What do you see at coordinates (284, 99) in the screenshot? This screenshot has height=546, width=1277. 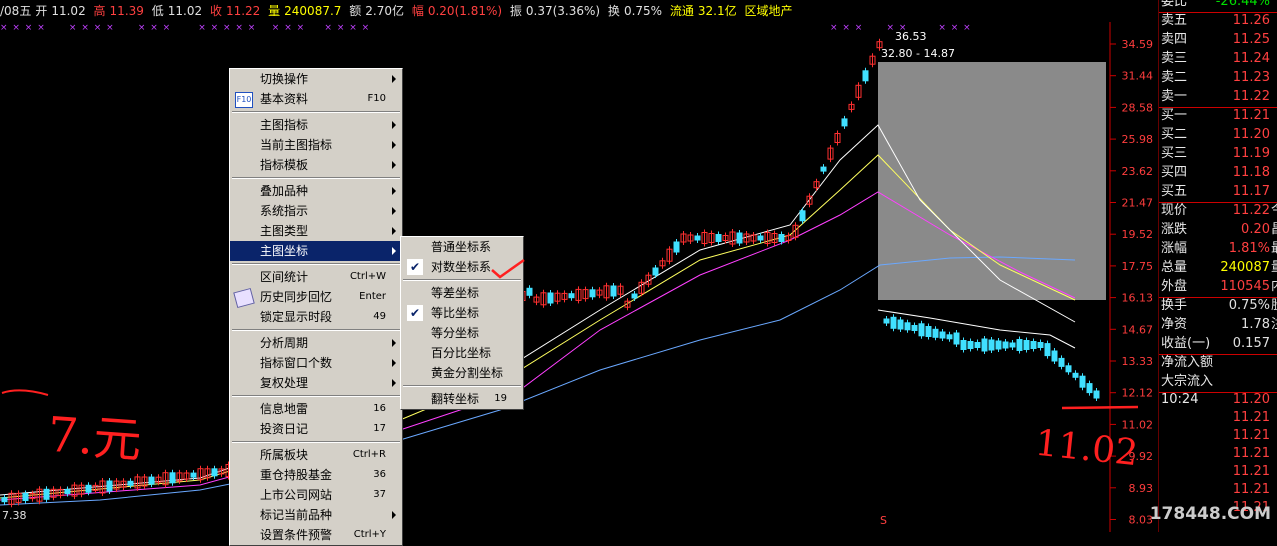 I see `menu-item-label: 基本资料` at bounding box center [284, 99].